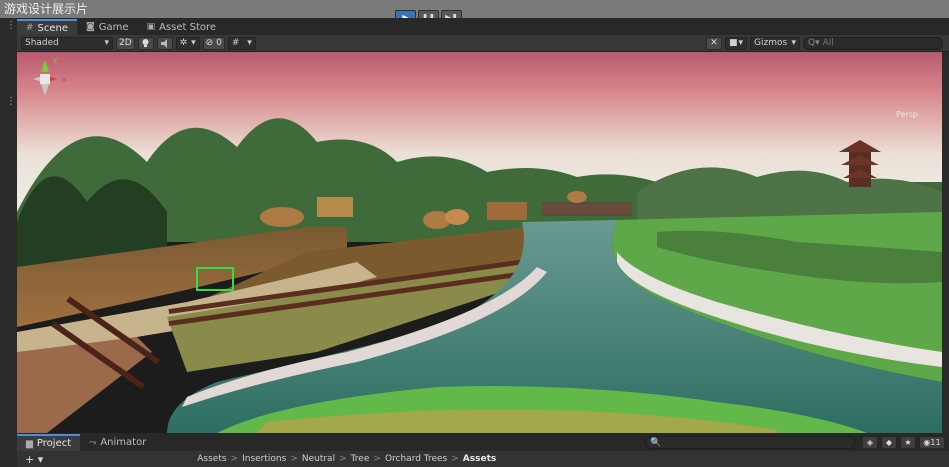 This screenshot has width=949, height=467. I want to click on search-icon: 🔍, so click(656, 442).